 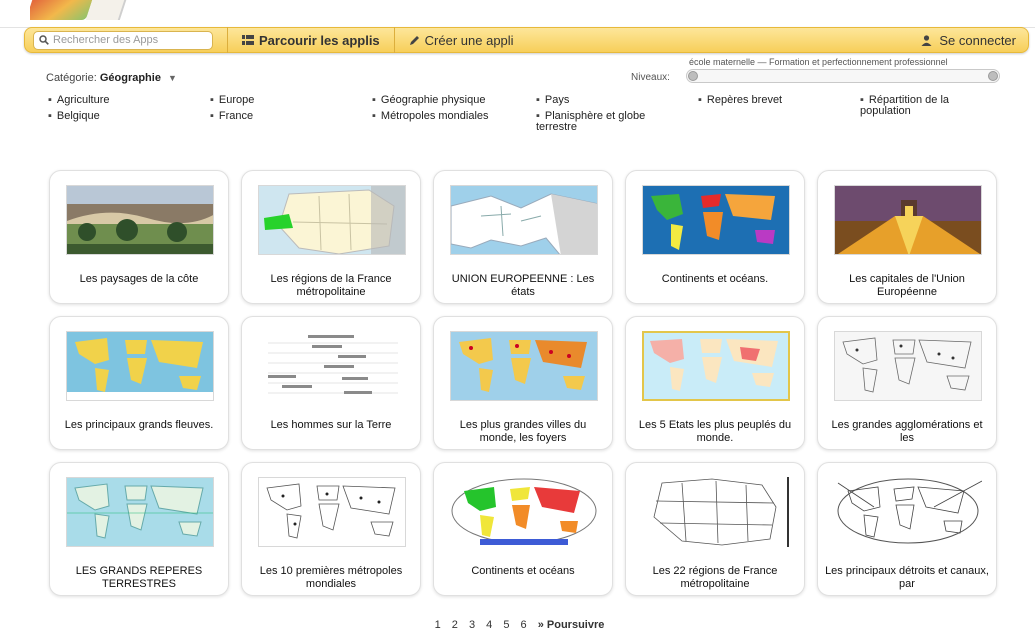 I want to click on app-card: Les principaux détroits et canaux, par, so click(x=907, y=529).